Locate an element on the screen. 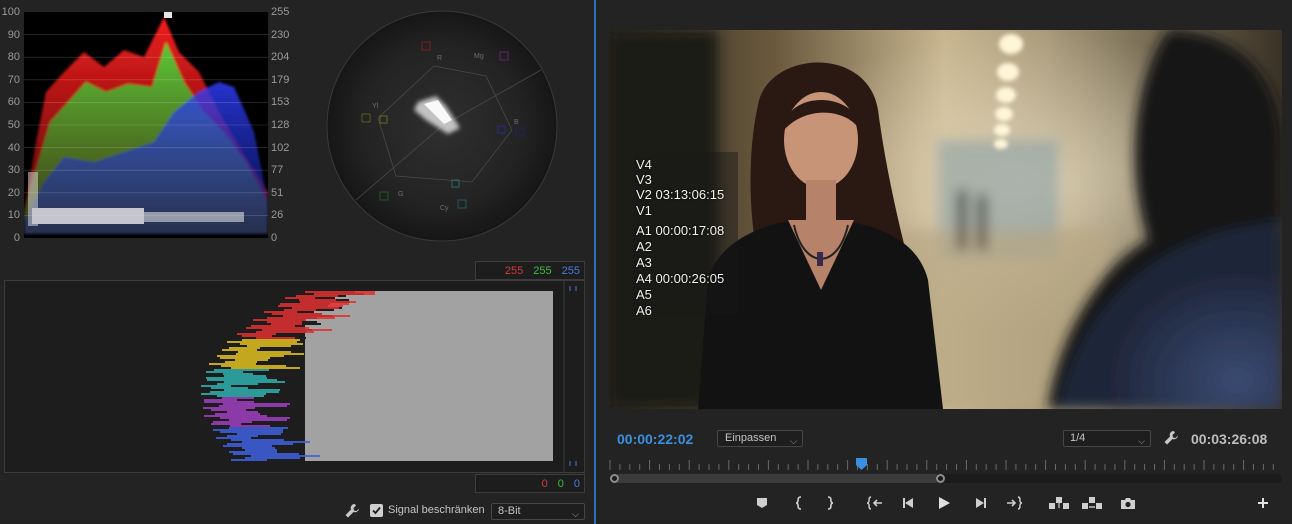 This screenshot has width=1292, height=524. transport-controls is located at coordinates (944, 503).